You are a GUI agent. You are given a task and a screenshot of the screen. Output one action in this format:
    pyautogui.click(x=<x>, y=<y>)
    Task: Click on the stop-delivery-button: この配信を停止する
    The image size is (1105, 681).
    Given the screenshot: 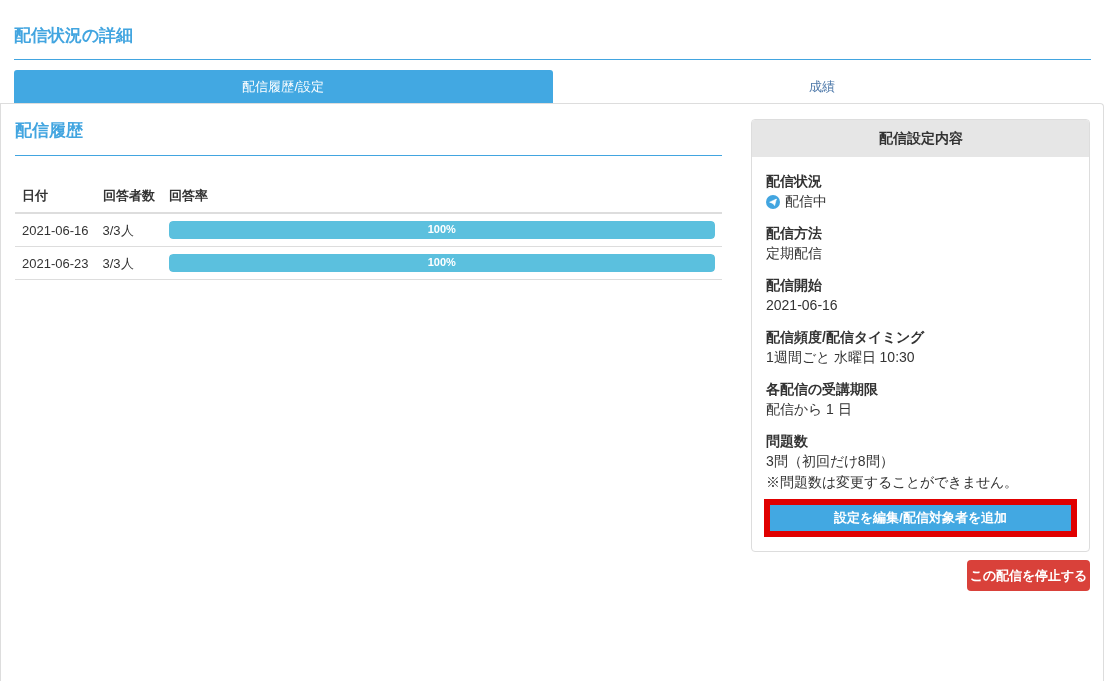 What is the action you would take?
    pyautogui.click(x=1028, y=575)
    